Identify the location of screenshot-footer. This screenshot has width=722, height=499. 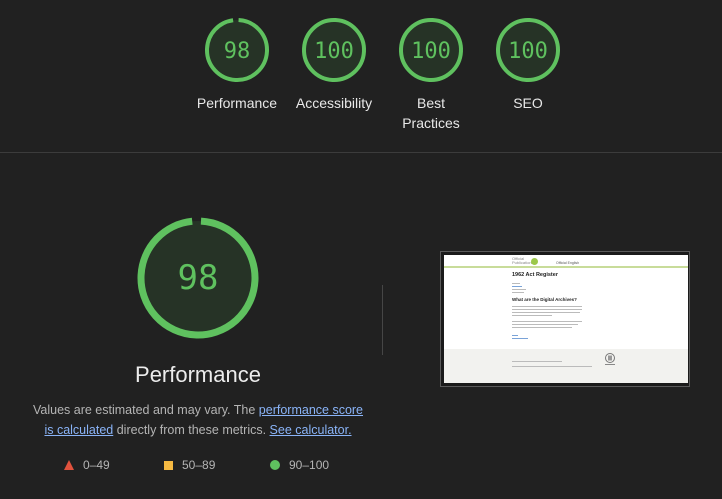
(566, 366).